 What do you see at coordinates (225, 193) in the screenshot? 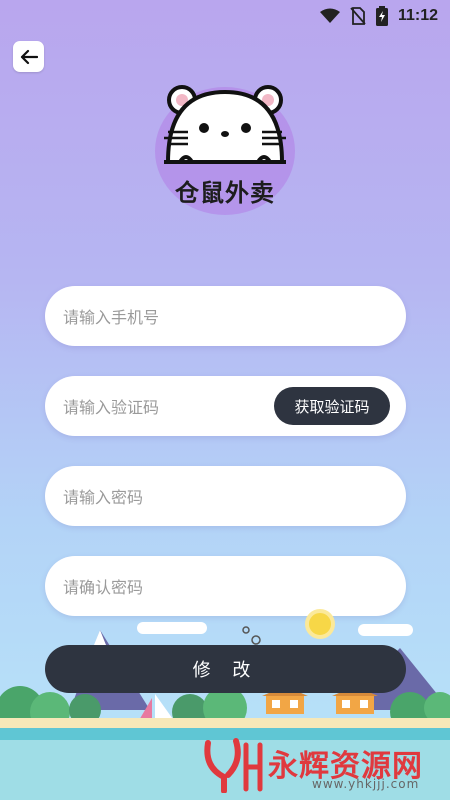
I see `brand-name: 仓鼠外卖` at bounding box center [225, 193].